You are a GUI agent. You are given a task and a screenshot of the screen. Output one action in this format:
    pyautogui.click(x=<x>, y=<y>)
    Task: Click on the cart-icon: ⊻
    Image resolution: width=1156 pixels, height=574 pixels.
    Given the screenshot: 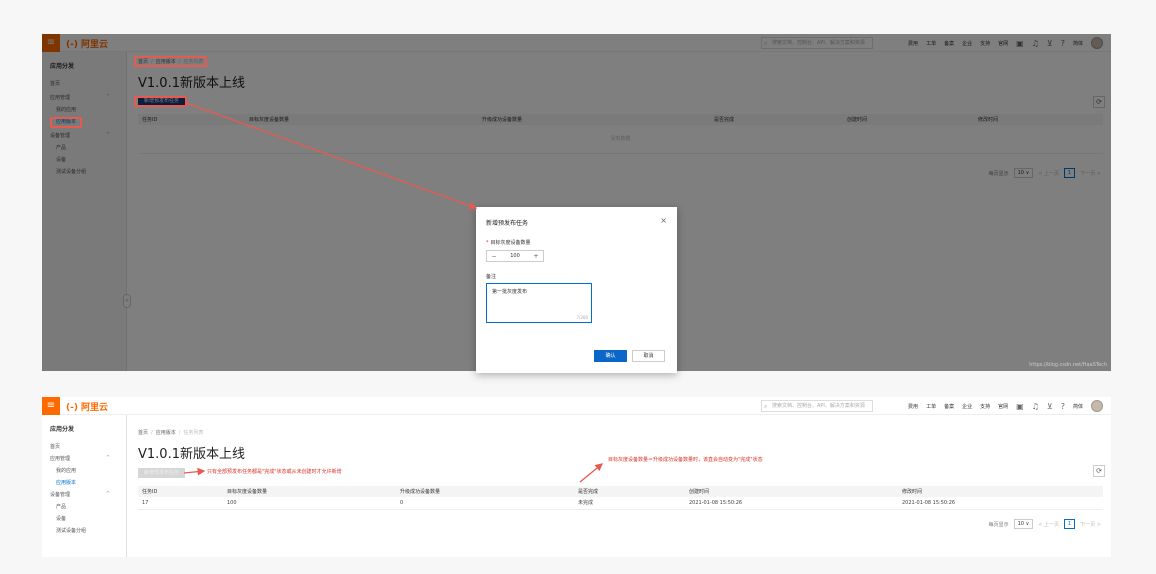 What is the action you would take?
    pyautogui.click(x=1050, y=406)
    